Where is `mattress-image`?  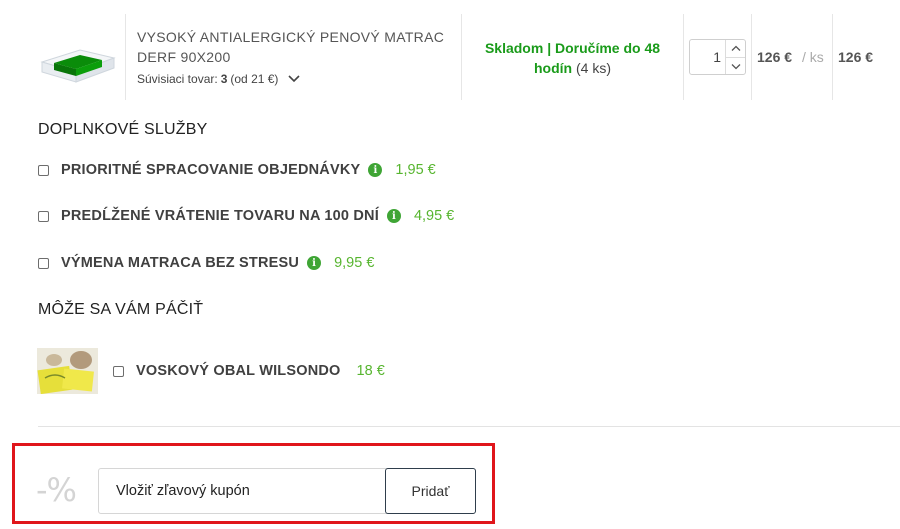
mattress-image is located at coordinates (77, 62).